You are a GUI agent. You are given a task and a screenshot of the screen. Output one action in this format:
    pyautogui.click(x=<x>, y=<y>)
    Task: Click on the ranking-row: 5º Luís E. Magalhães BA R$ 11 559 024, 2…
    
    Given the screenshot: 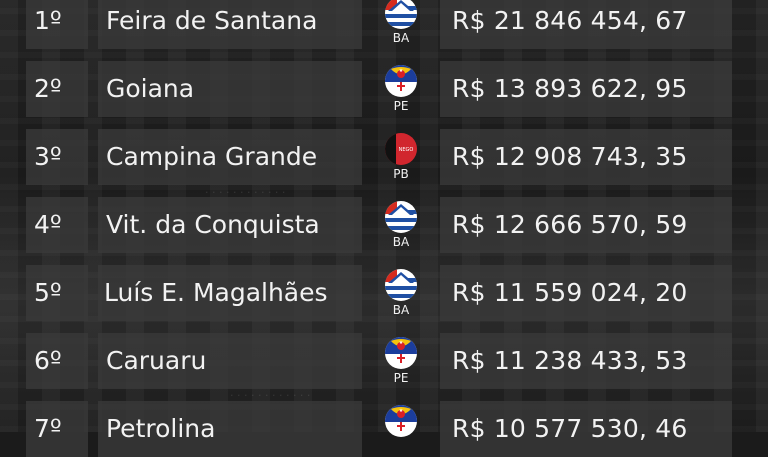 What is the action you would take?
    pyautogui.click(x=384, y=293)
    